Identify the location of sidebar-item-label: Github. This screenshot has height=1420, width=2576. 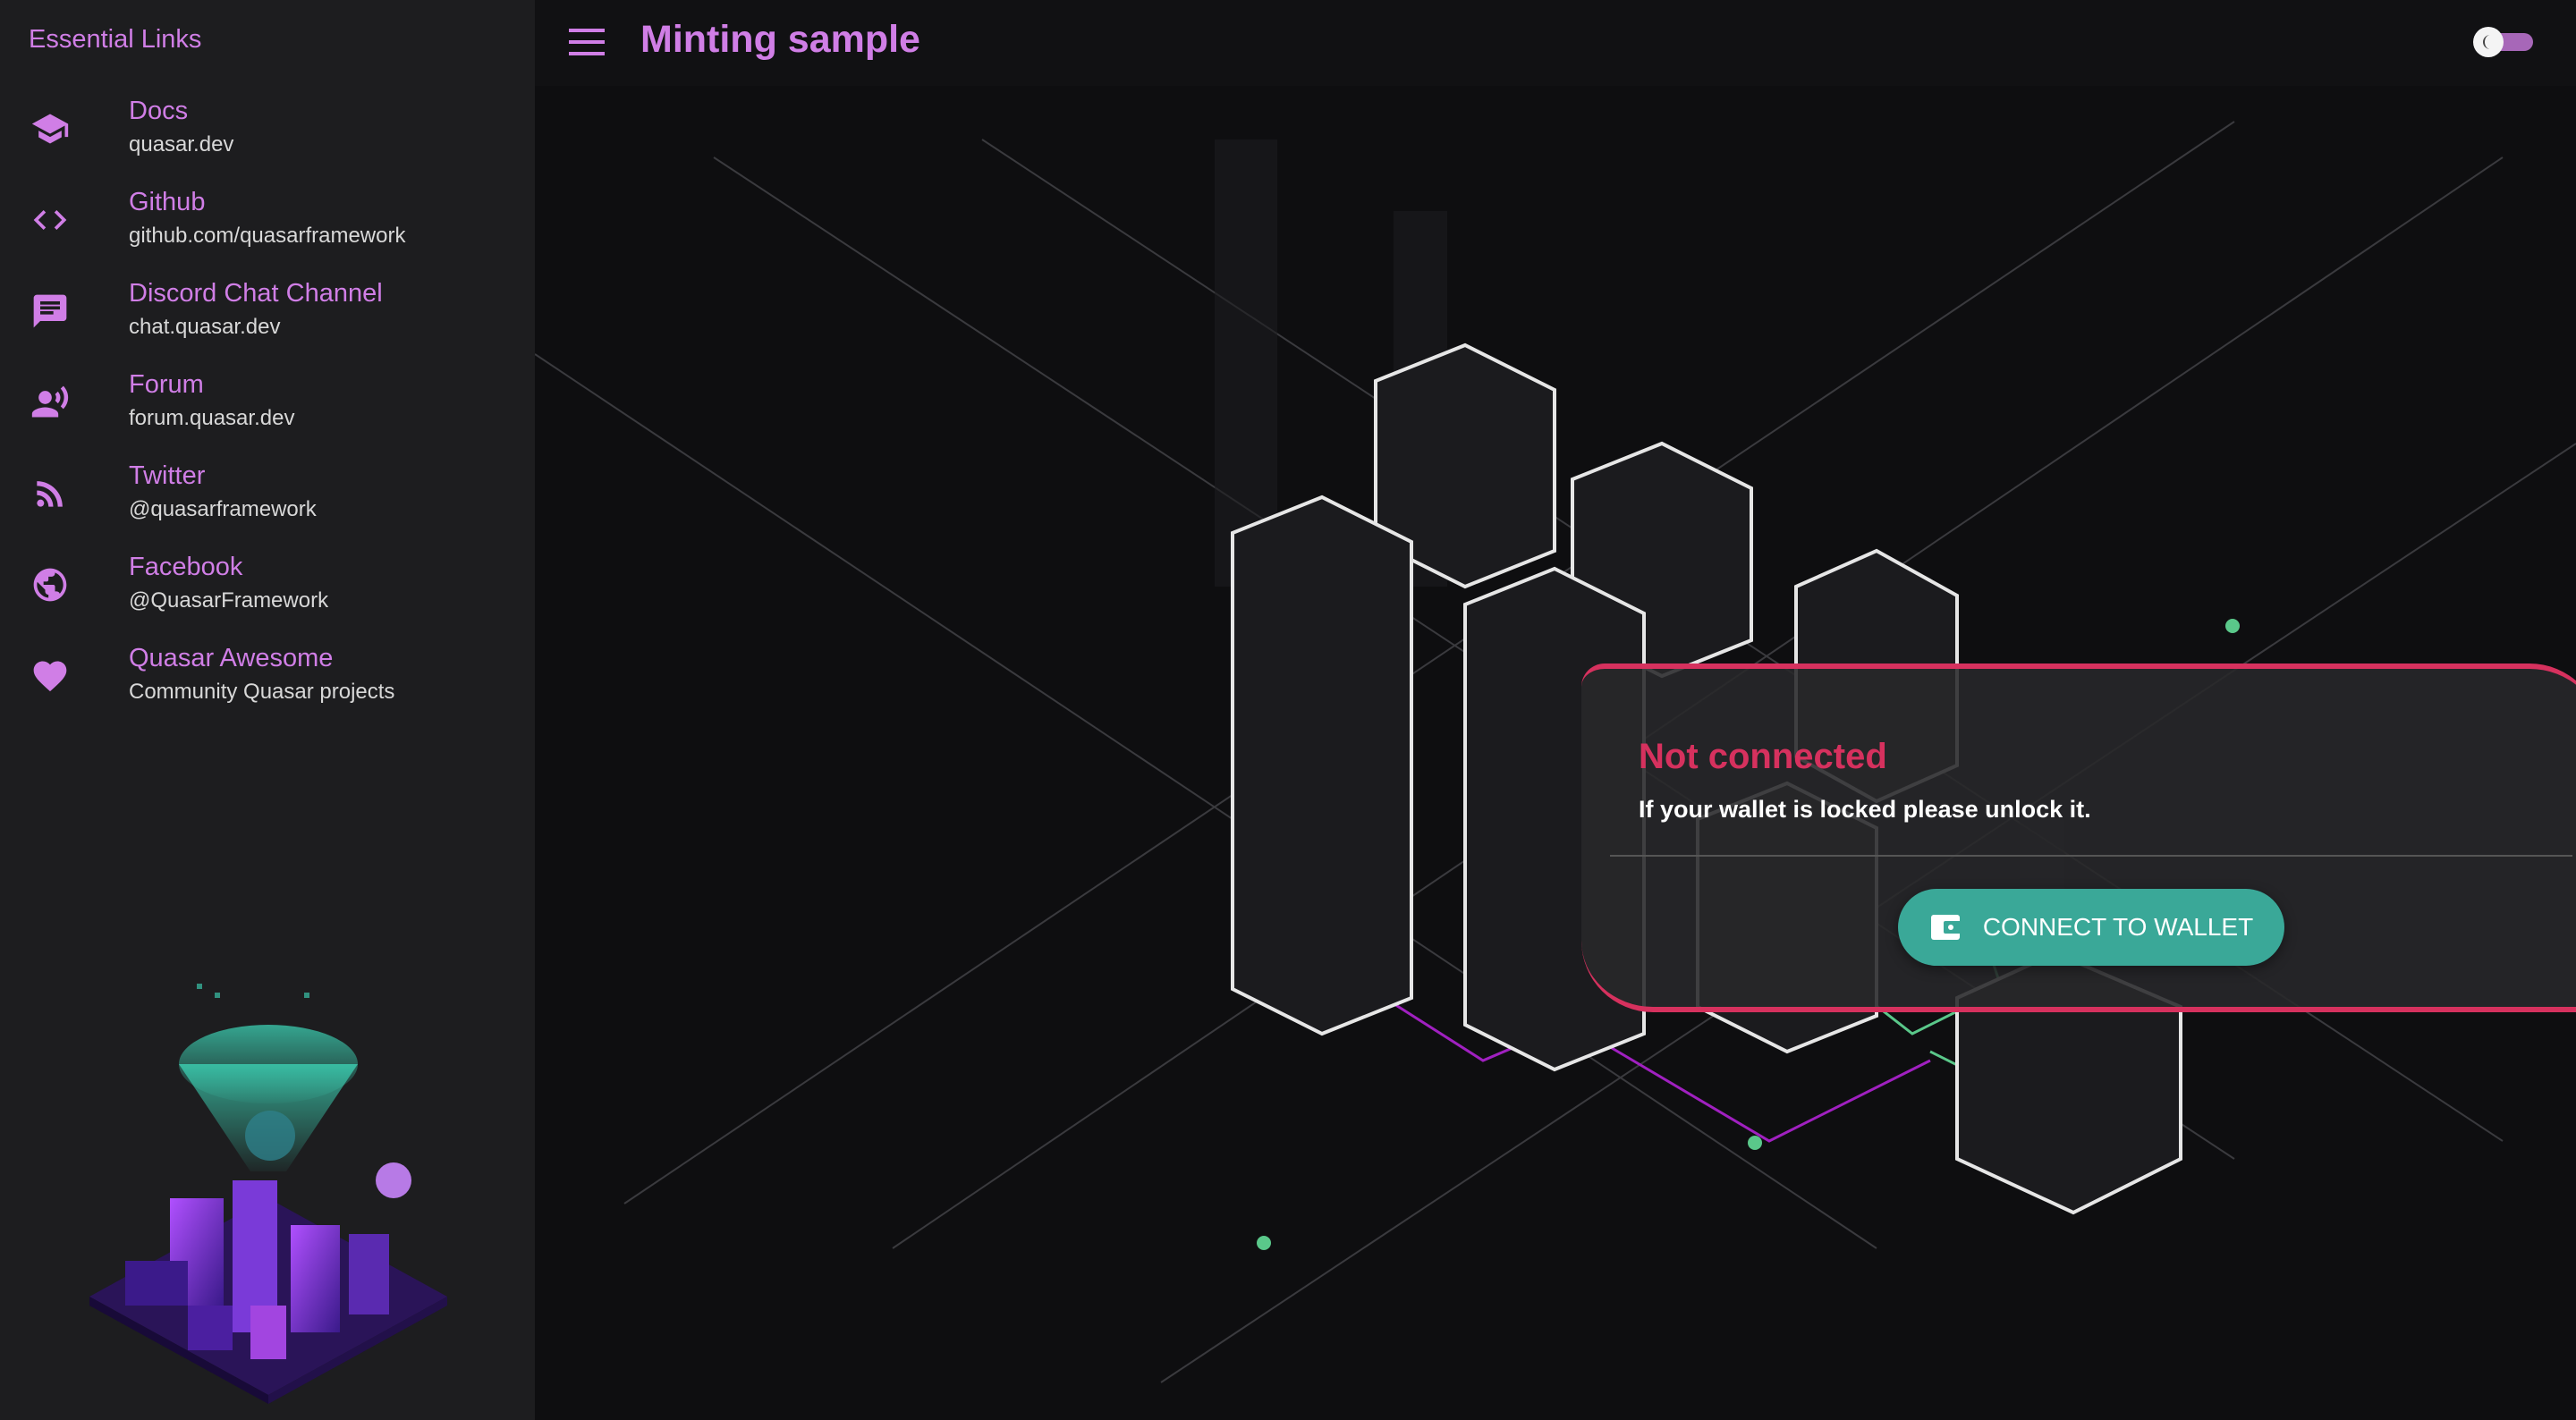
(167, 202).